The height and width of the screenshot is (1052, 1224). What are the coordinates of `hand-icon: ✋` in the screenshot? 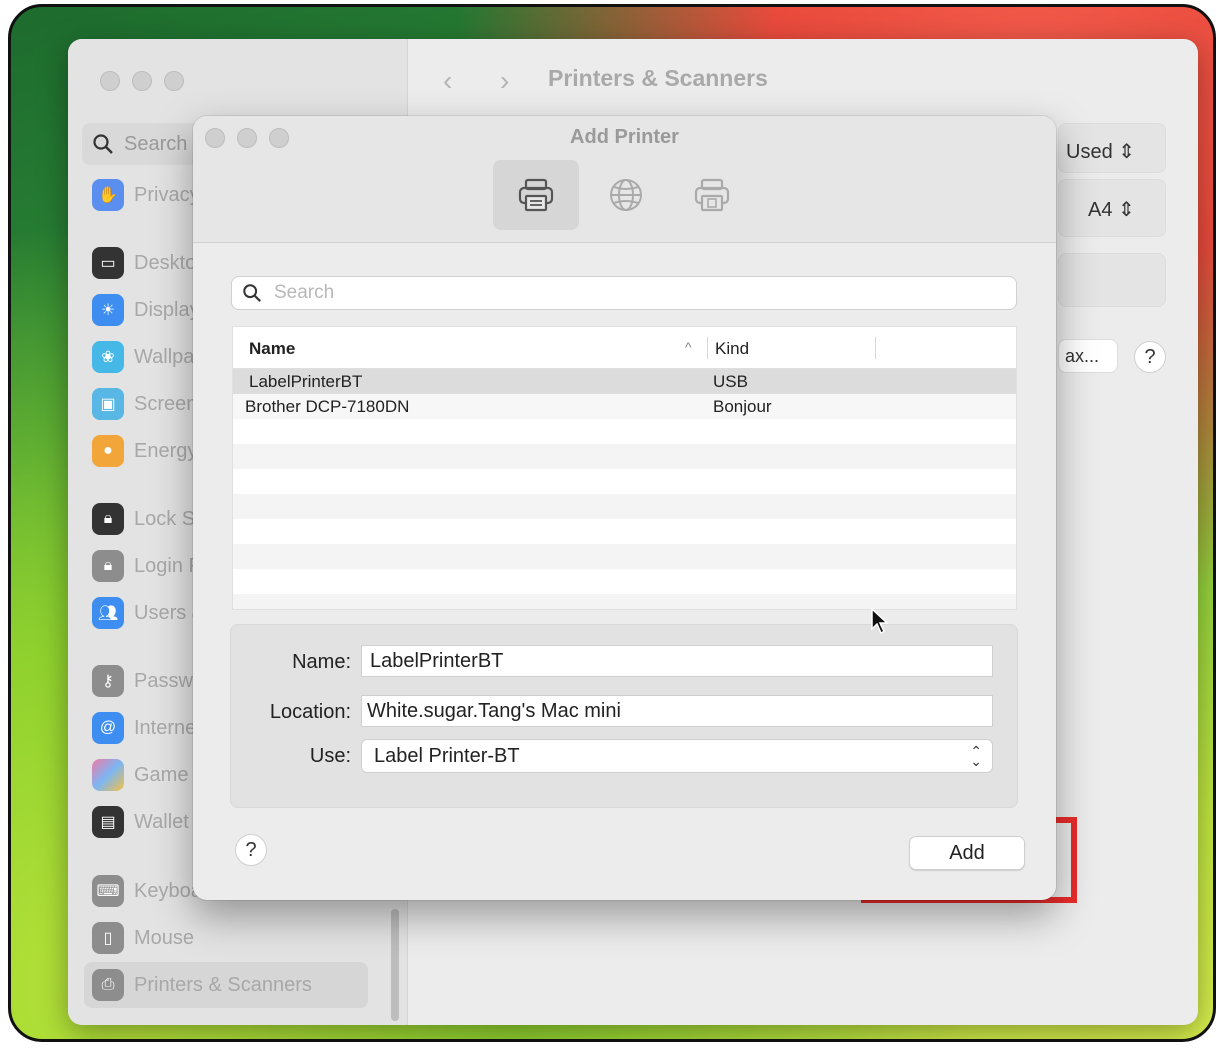 It's located at (108, 195).